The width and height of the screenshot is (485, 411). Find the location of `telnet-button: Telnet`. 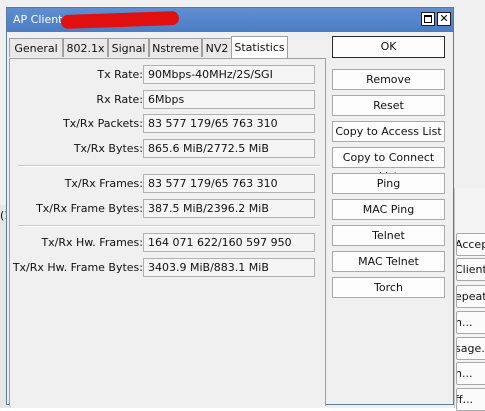

telnet-button: Telnet is located at coordinates (388, 235).